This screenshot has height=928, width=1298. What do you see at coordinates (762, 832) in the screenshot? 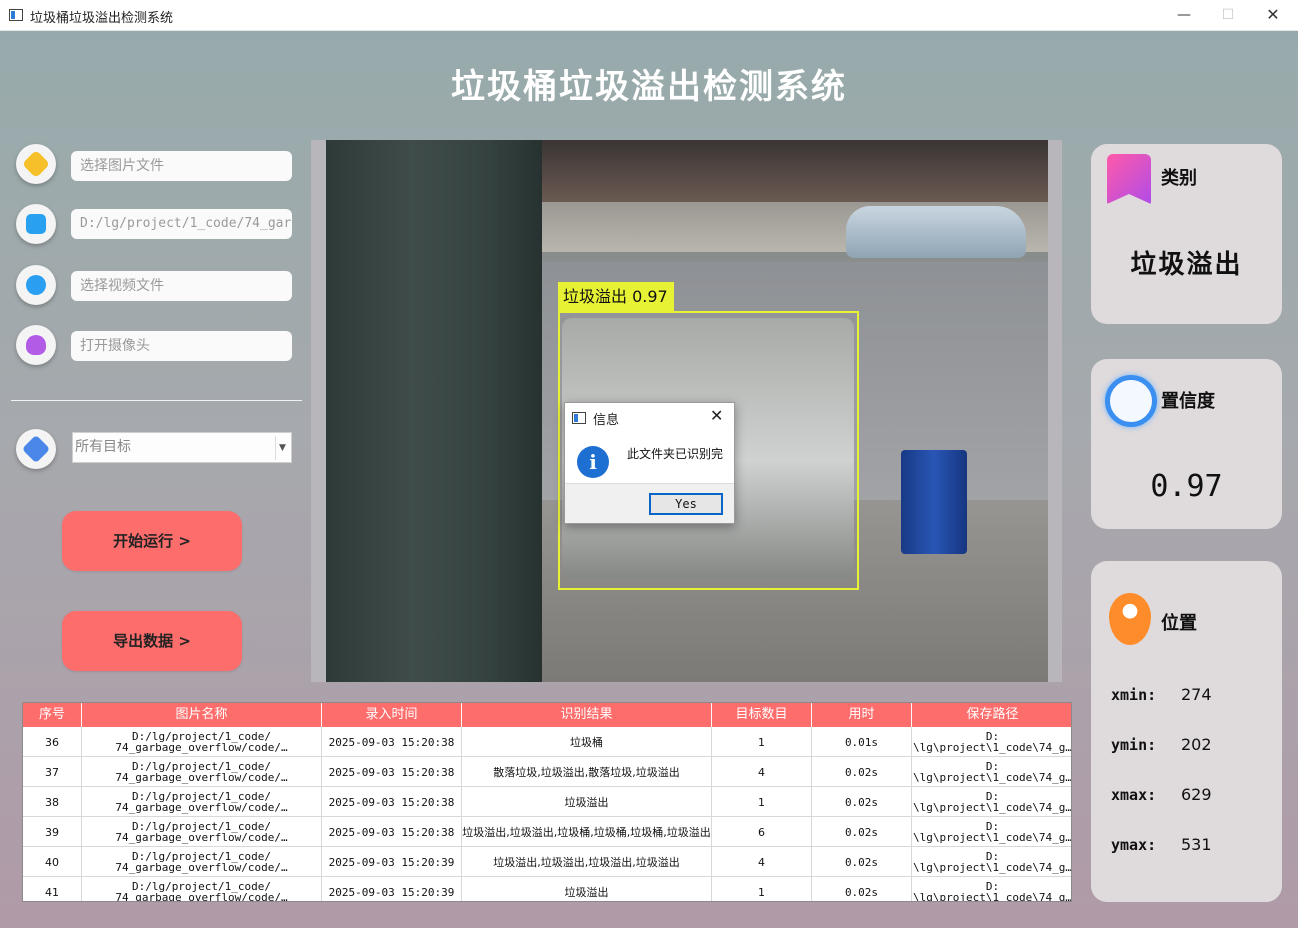
I see `cell-count: 6` at bounding box center [762, 832].